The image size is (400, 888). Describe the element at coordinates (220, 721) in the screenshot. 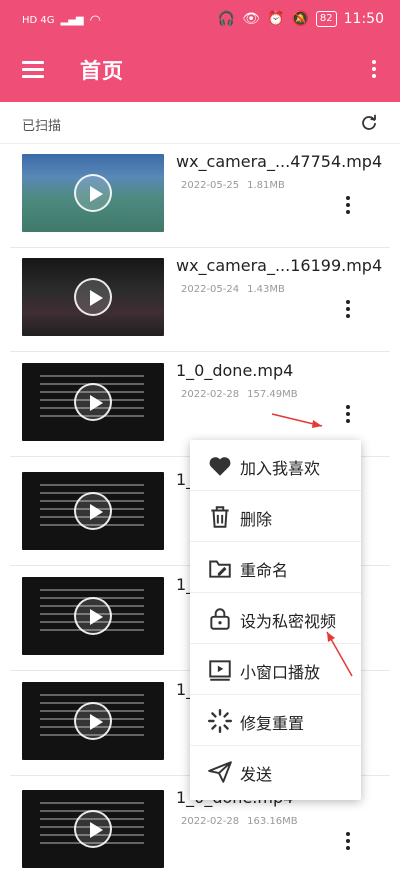

I see `repair-icon` at that location.